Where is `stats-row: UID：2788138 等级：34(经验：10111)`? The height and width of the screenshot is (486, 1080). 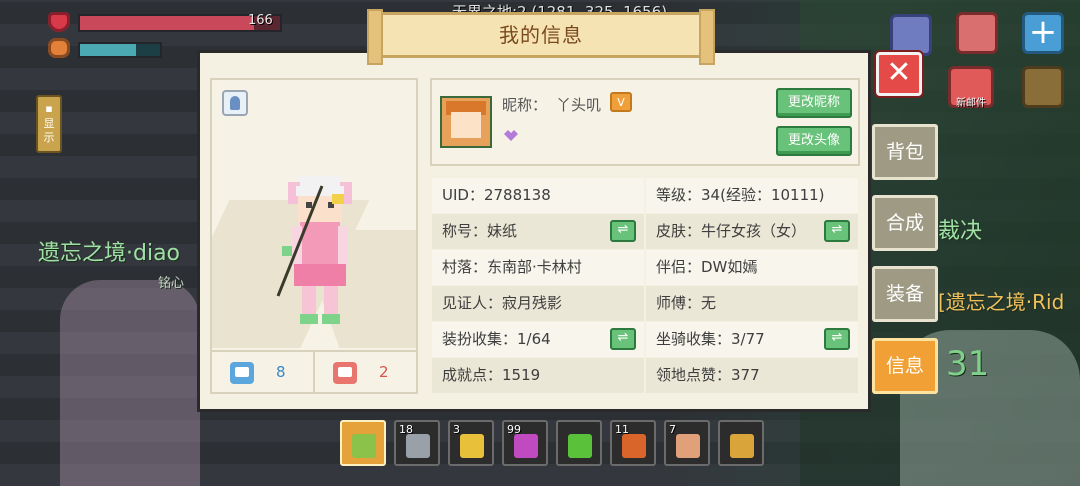 stats-row: UID：2788138 等级：34(经验：10111) is located at coordinates (646, 196).